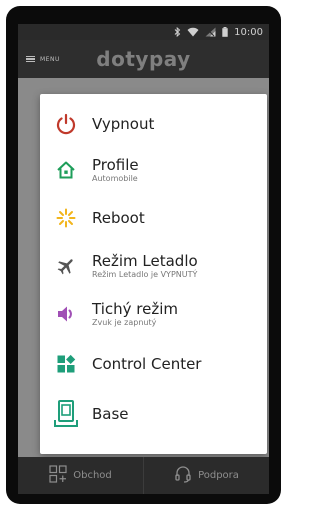  What do you see at coordinates (66, 170) in the screenshot?
I see `home-icon` at bounding box center [66, 170].